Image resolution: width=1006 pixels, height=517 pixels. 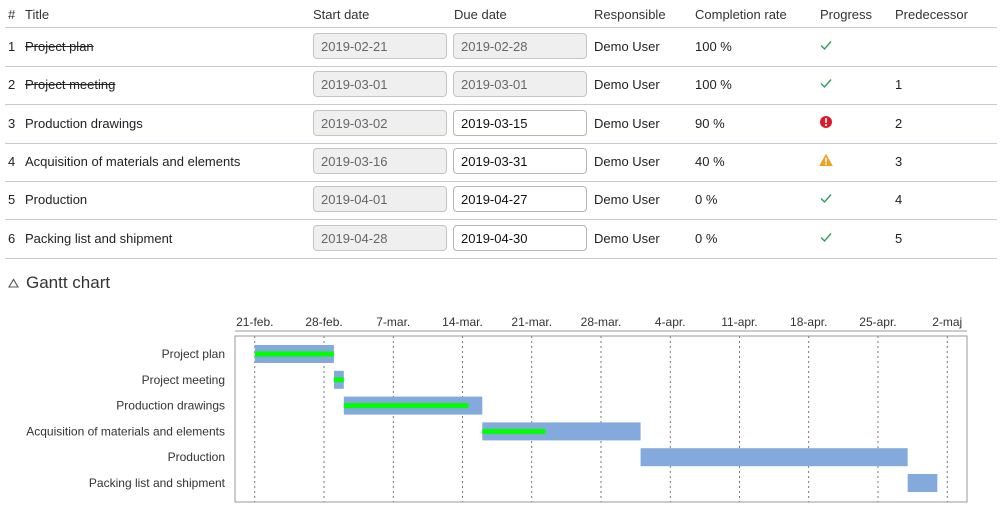 What do you see at coordinates (323, 322) in the screenshot?
I see `gantt-tick-label: 28-feb.` at bounding box center [323, 322].